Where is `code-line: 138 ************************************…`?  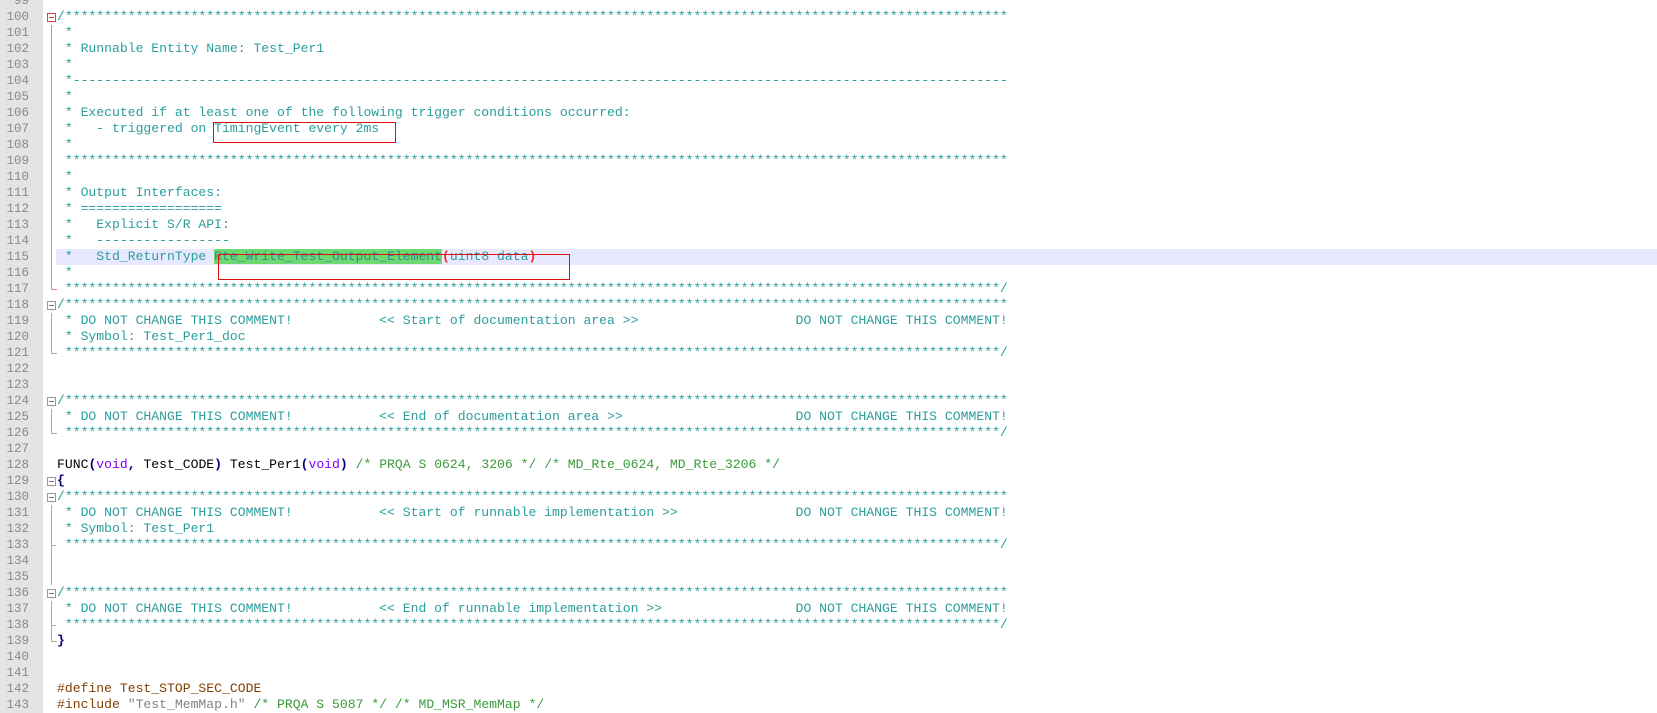 code-line: 138 ************************************… is located at coordinates (828, 625).